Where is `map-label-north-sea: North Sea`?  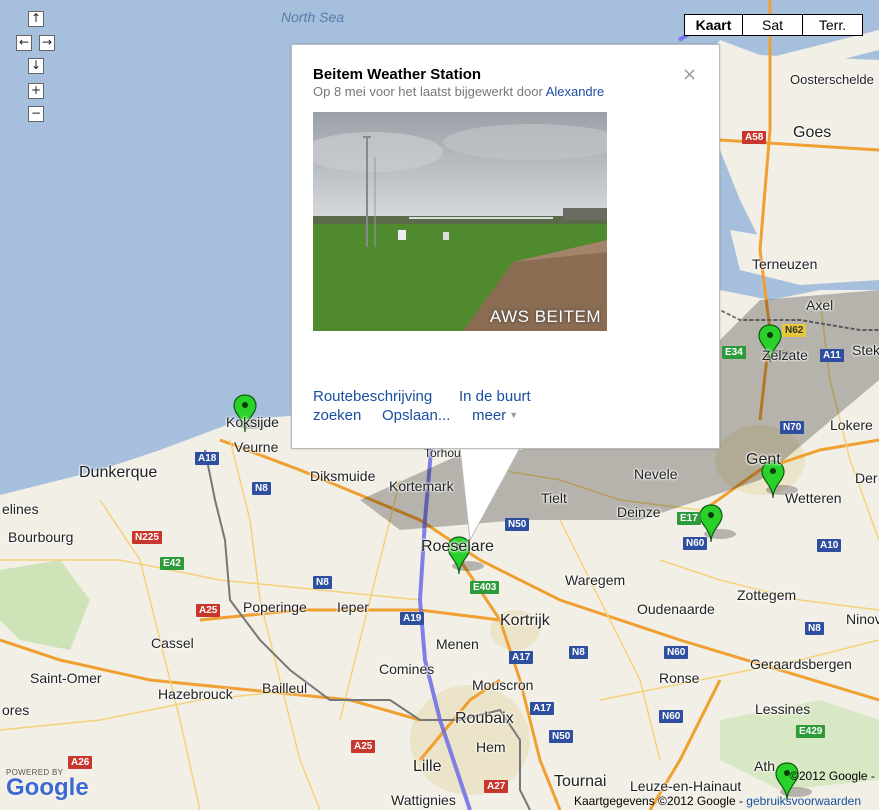
map-label-north-sea: North Sea is located at coordinates (313, 17).